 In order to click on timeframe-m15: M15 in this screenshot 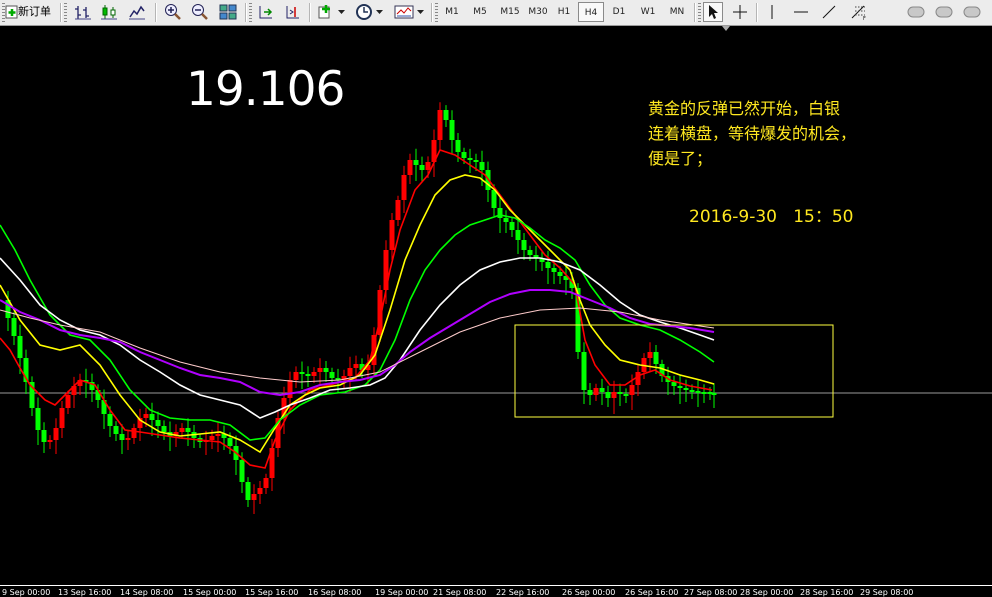, I will do `click(510, 12)`.